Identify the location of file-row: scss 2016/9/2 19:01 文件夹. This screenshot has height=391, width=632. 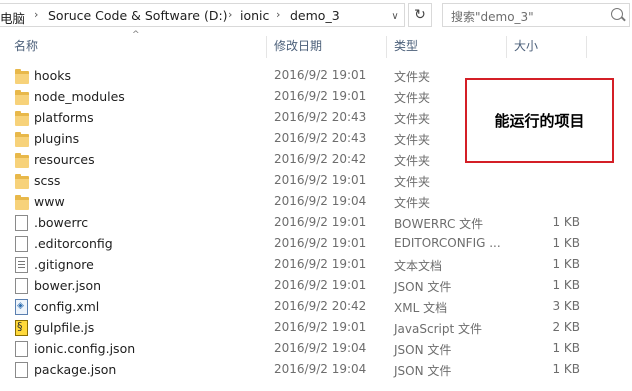
(320, 180).